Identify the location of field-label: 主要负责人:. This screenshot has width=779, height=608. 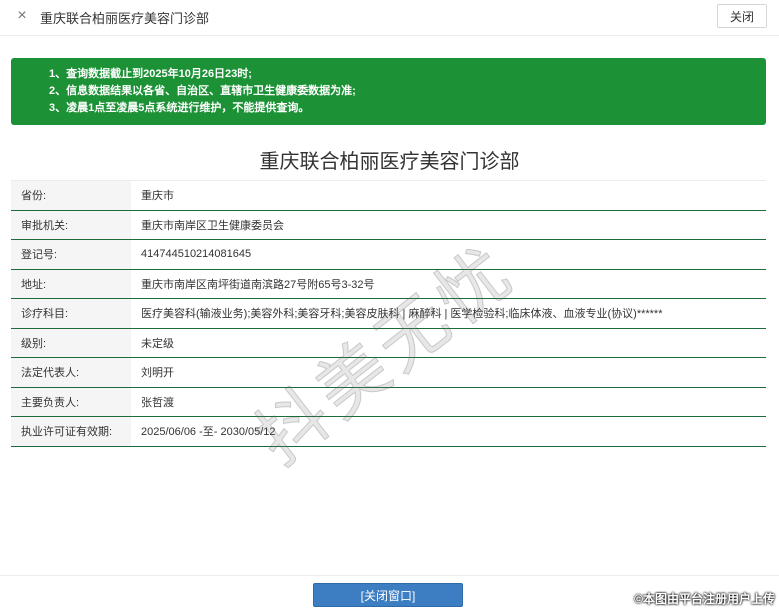
(71, 402).